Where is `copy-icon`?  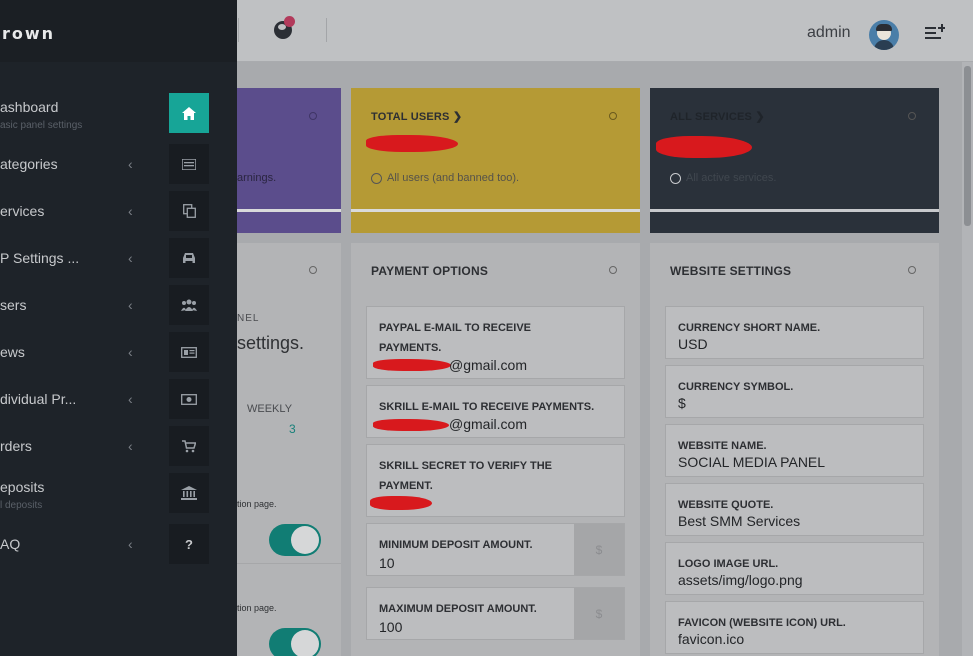
copy-icon is located at coordinates (189, 211).